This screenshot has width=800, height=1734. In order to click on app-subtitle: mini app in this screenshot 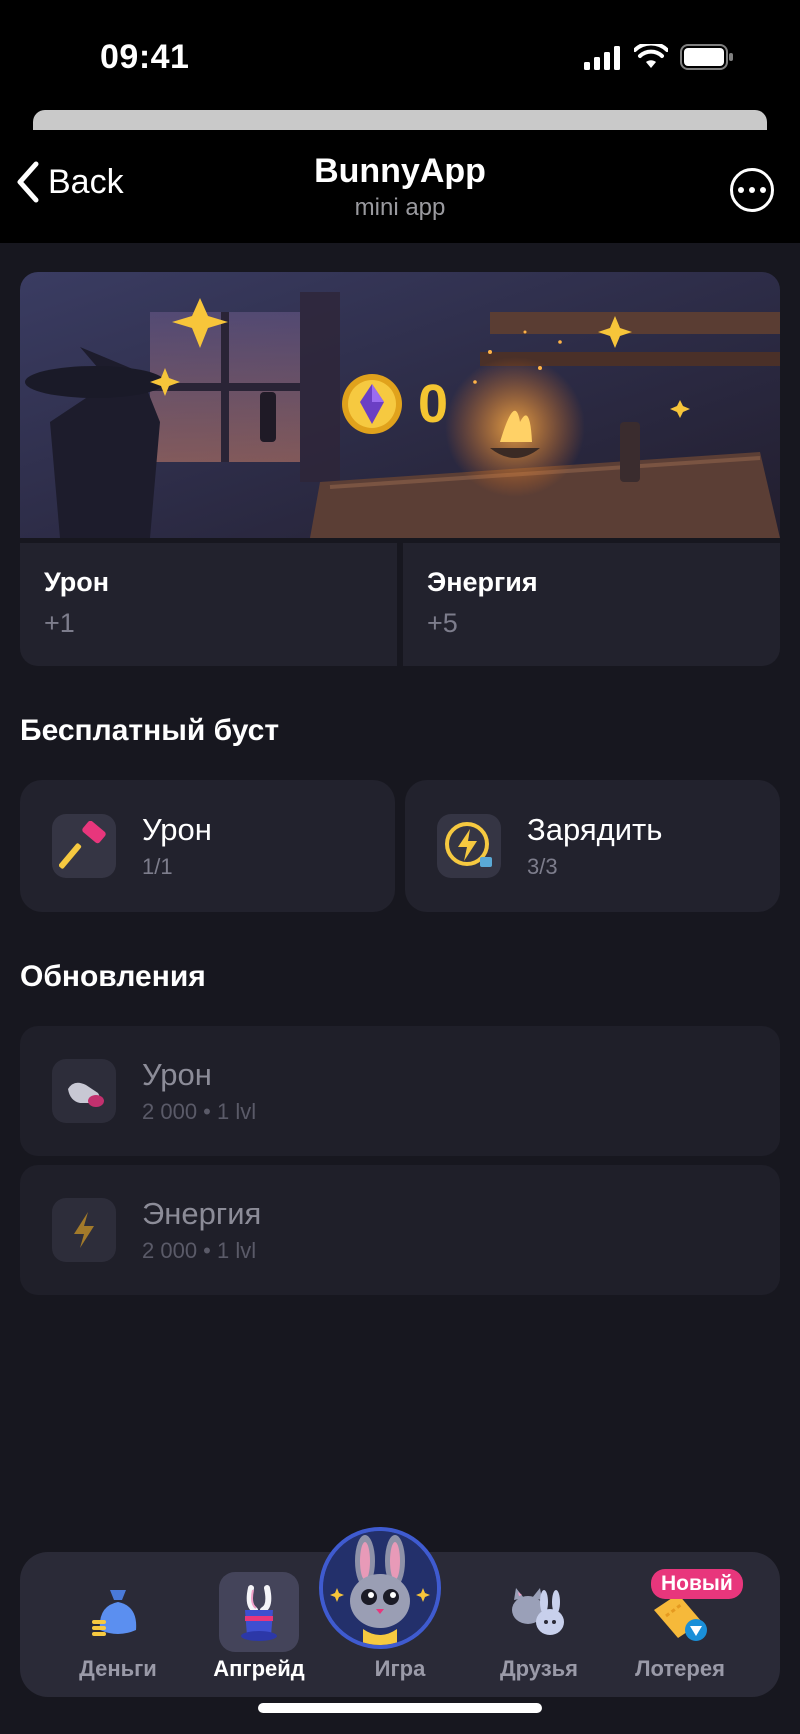, I will do `click(400, 207)`.